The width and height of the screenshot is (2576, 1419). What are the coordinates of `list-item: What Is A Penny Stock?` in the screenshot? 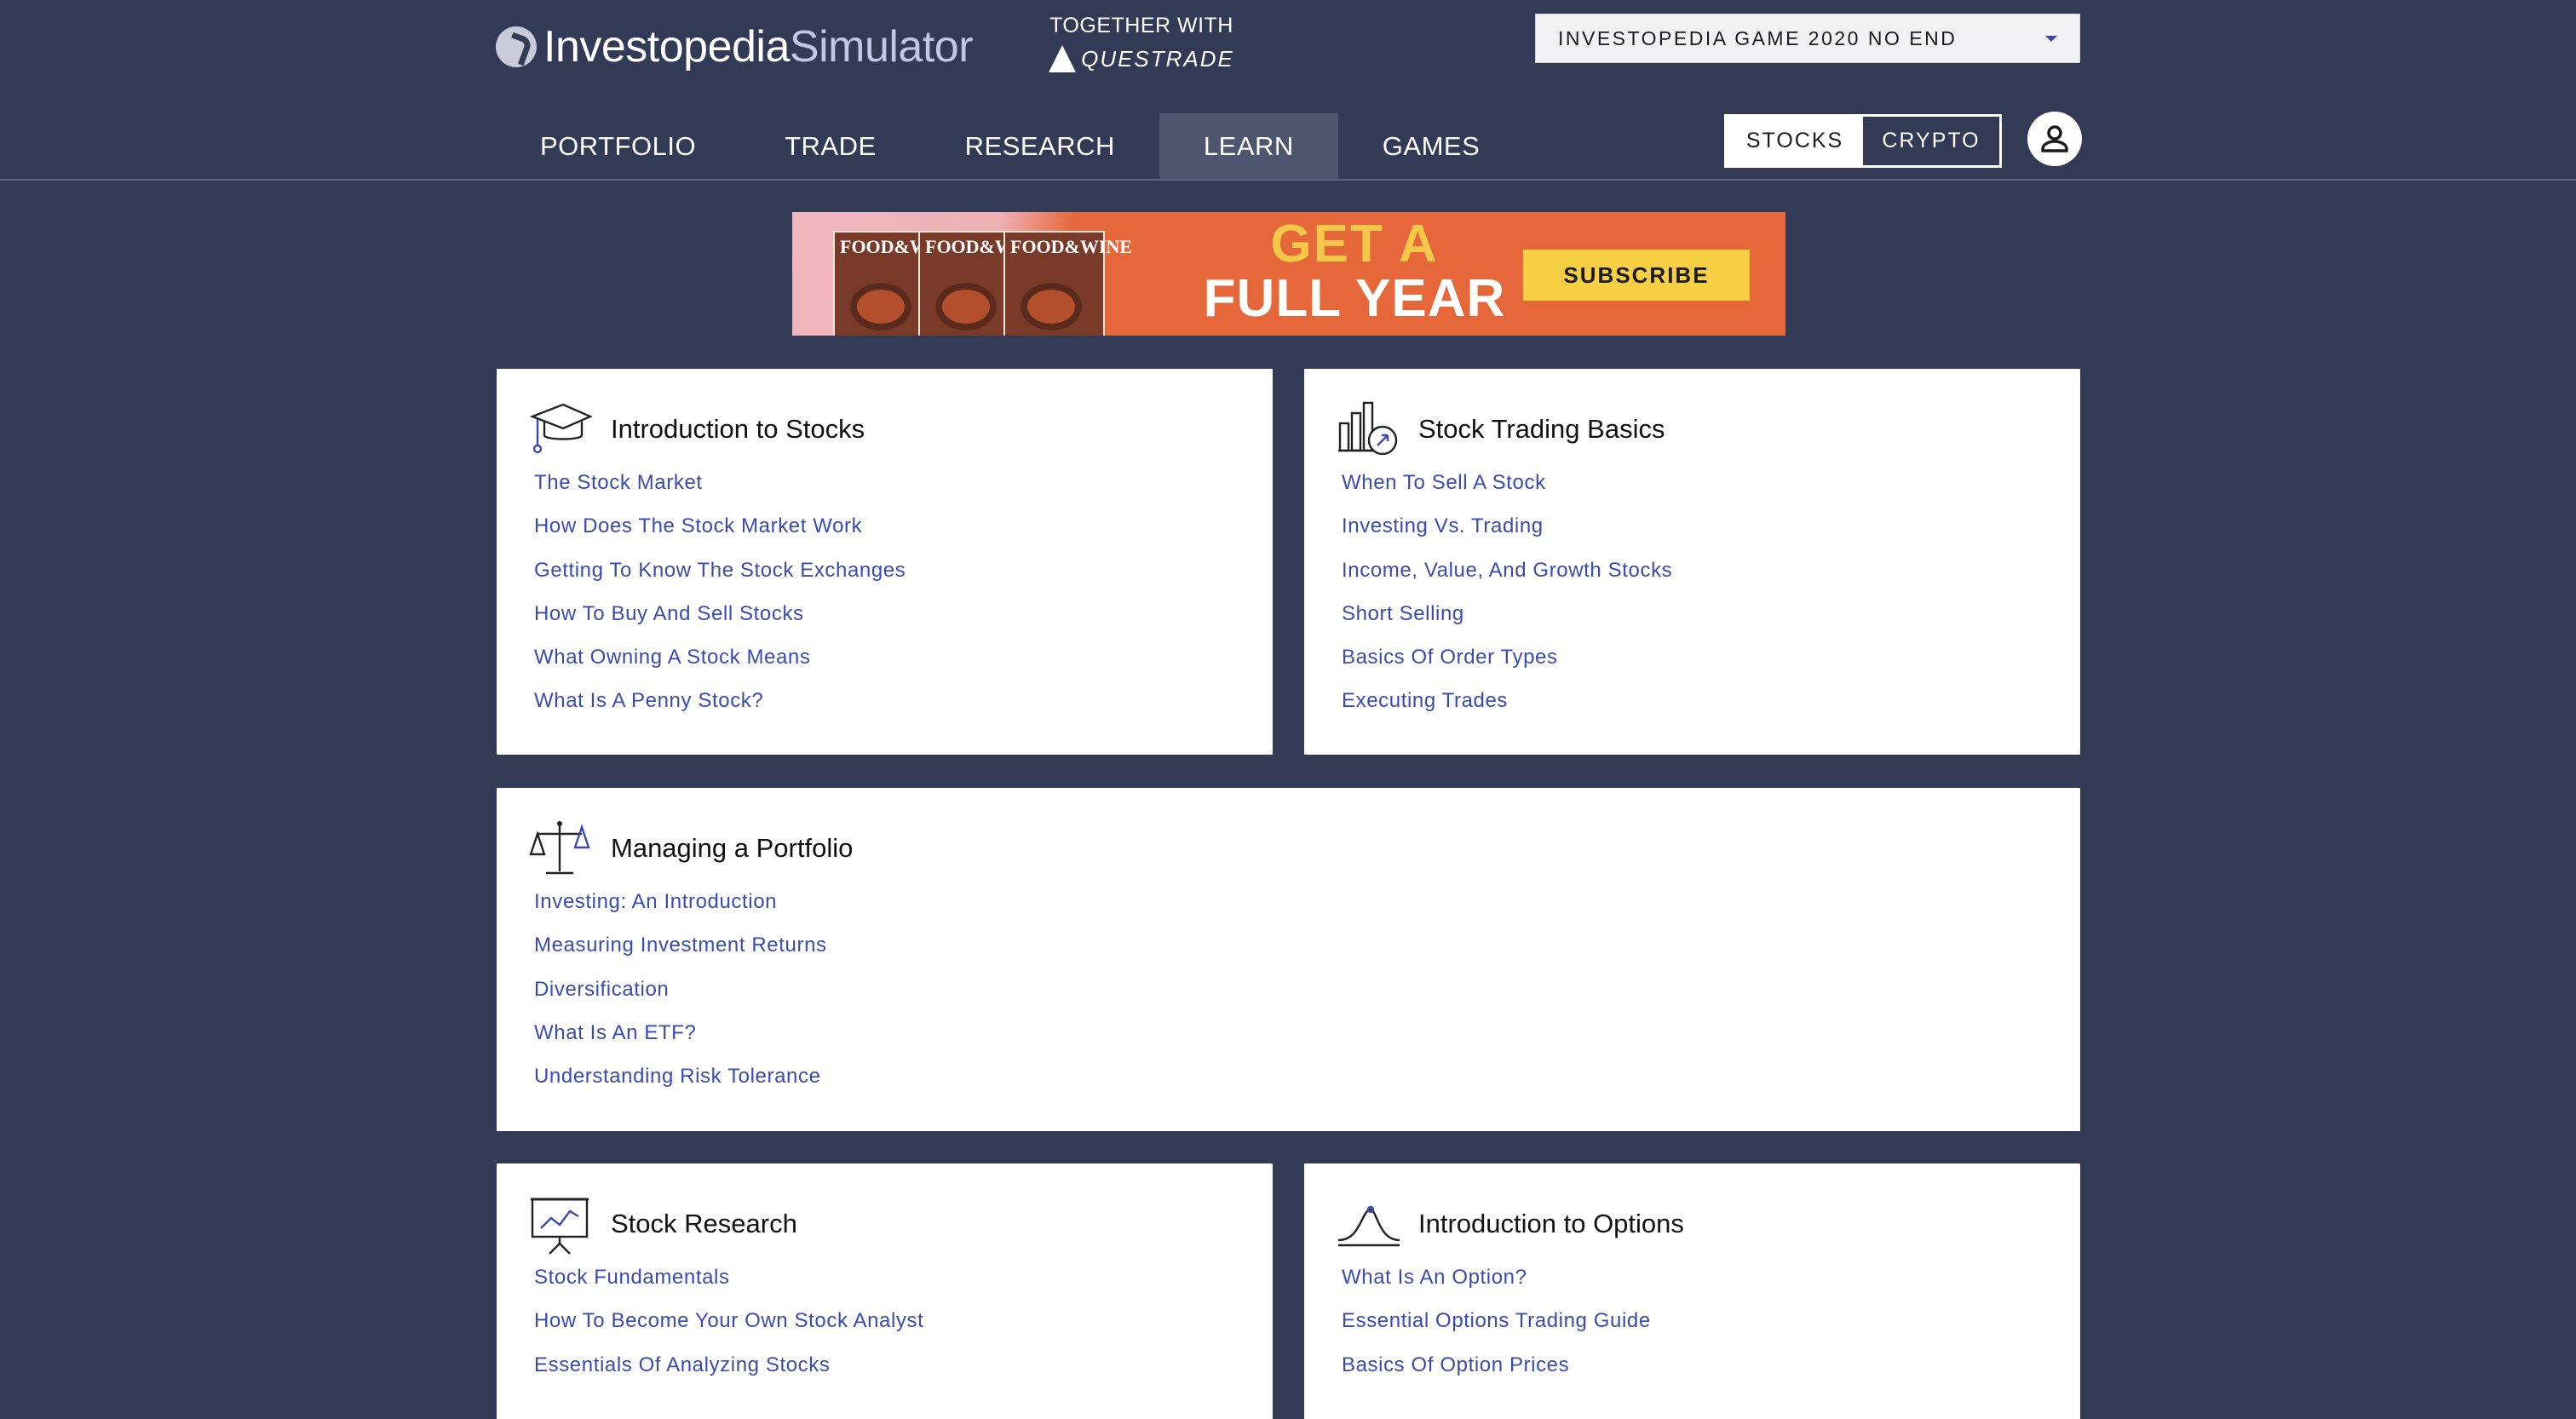 It's located at (720, 711).